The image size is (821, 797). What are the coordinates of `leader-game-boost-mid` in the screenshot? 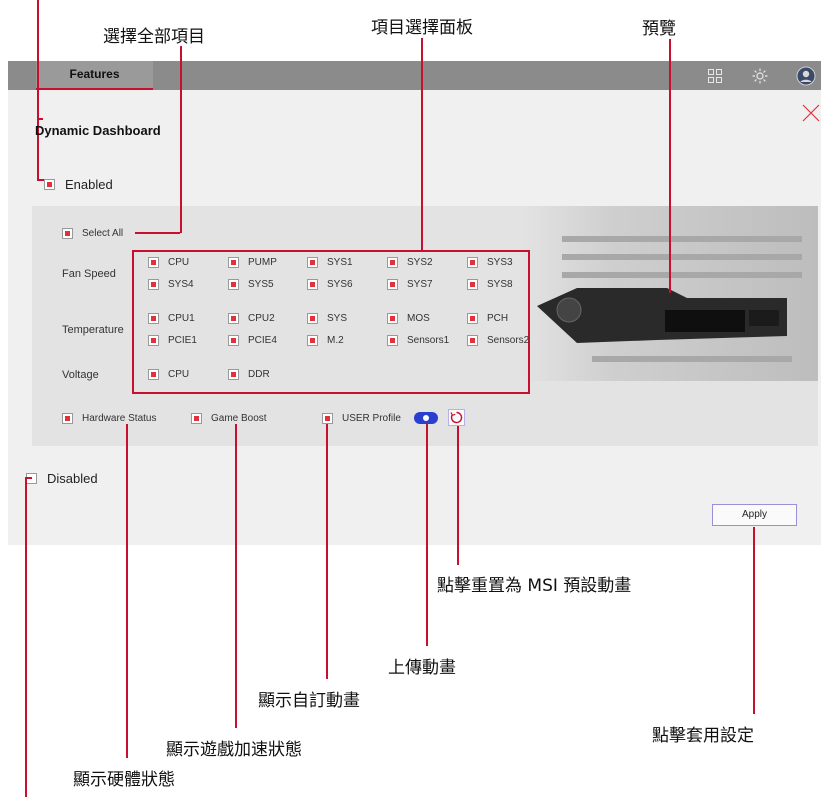 It's located at (236, 495).